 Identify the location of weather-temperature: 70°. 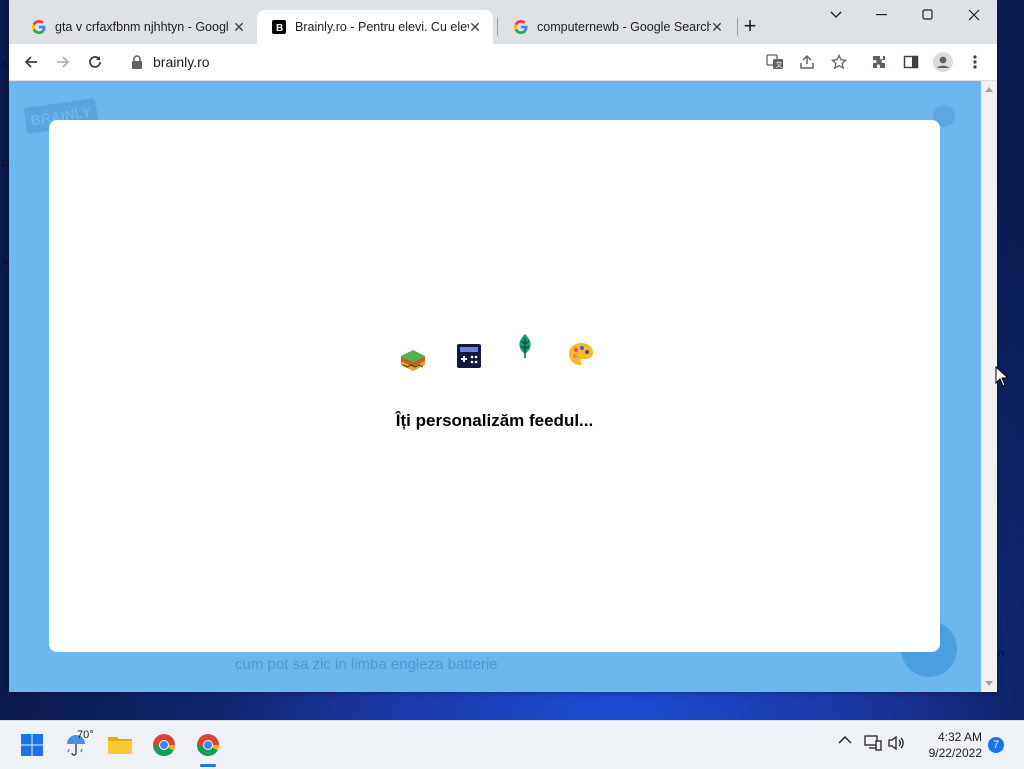
(85, 735).